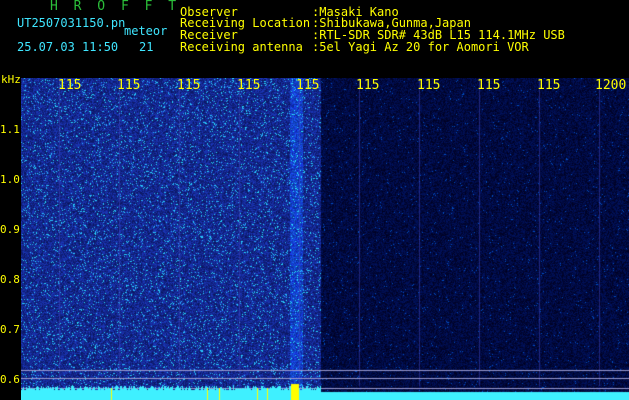  Describe the element at coordinates (115, 7) in the screenshot. I see `app-title: H R O F F T` at that location.